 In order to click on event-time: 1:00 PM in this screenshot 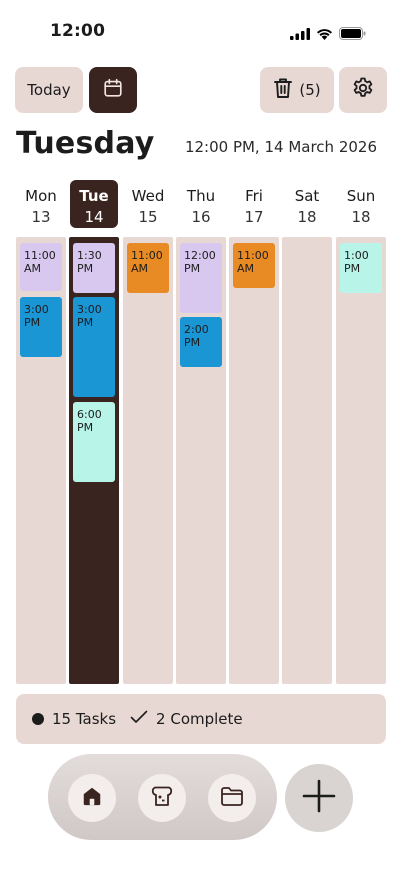, I will do `click(356, 262)`.